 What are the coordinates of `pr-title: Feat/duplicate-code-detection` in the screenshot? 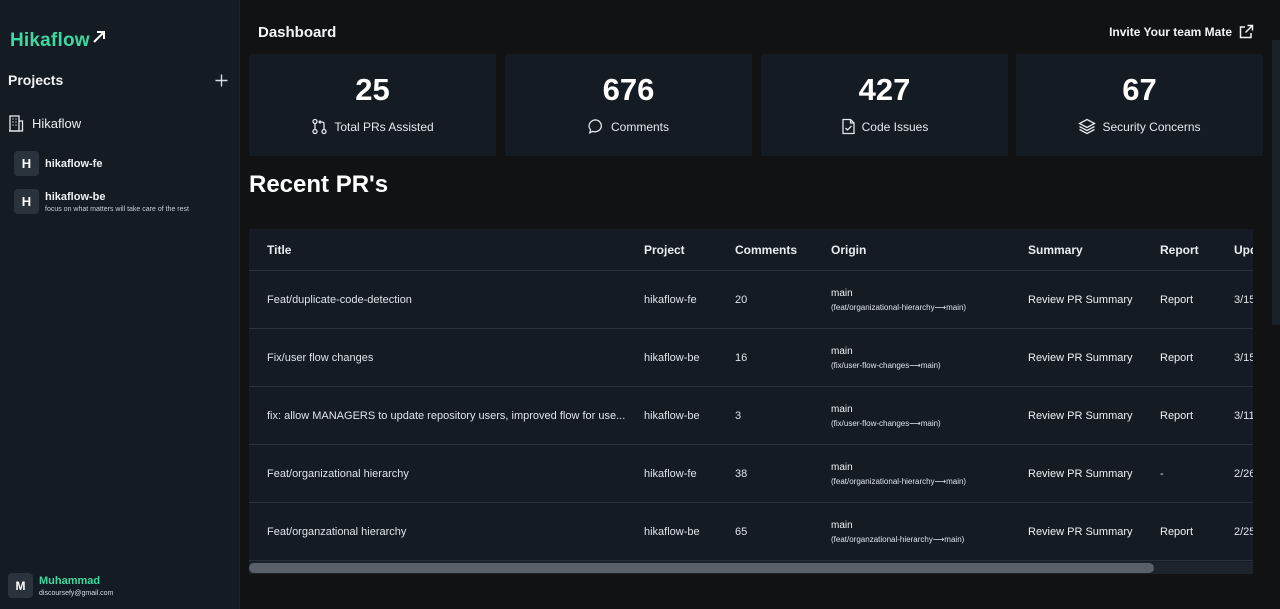 It's located at (339, 299).